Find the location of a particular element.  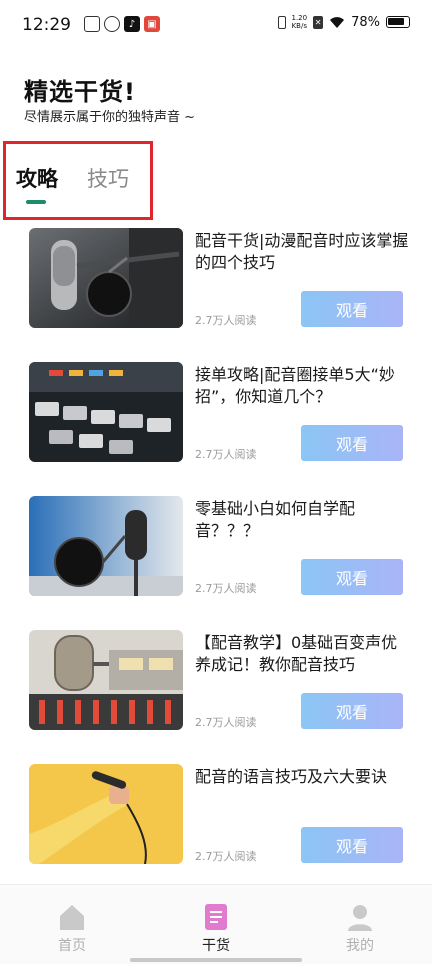

tab-active-indicator is located at coordinates (36, 202).